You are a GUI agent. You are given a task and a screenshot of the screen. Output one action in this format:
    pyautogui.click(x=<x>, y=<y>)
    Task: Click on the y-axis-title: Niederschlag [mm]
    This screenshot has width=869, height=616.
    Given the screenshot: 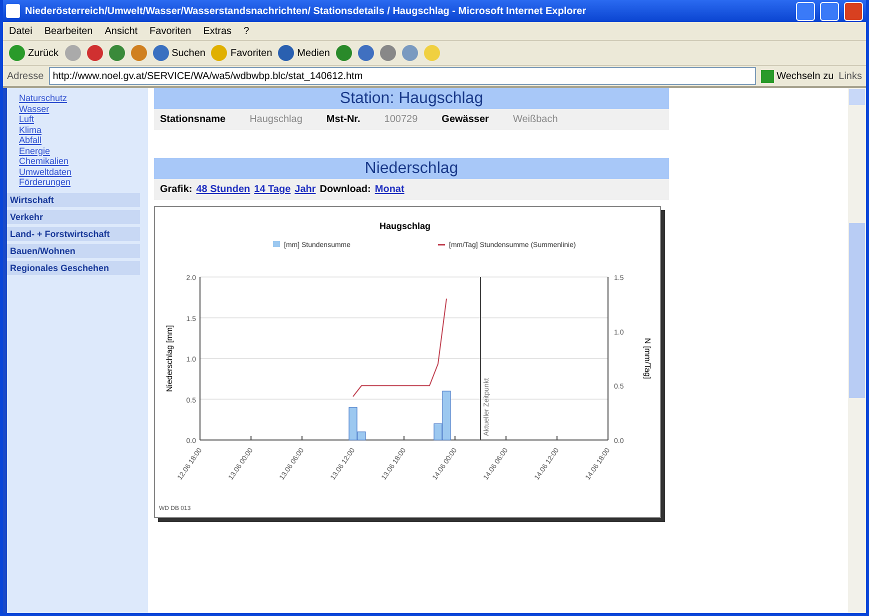 What is the action you would take?
    pyautogui.click(x=169, y=358)
    